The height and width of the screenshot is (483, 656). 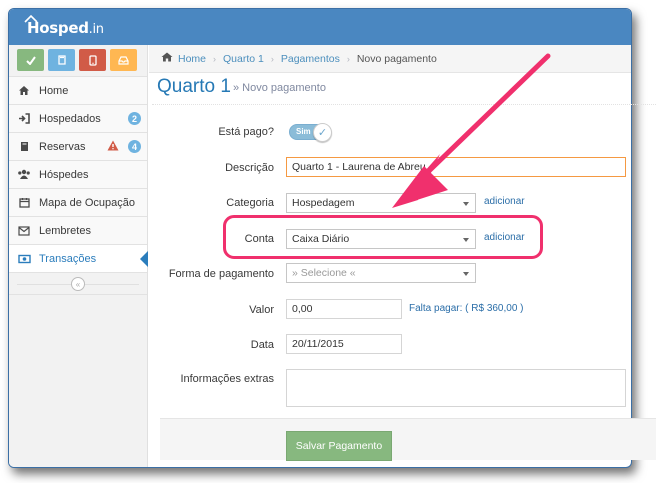 What do you see at coordinates (466, 308) in the screenshot?
I see `falta-pagar-text: Falta pagar: ( R$ 360,00 )` at bounding box center [466, 308].